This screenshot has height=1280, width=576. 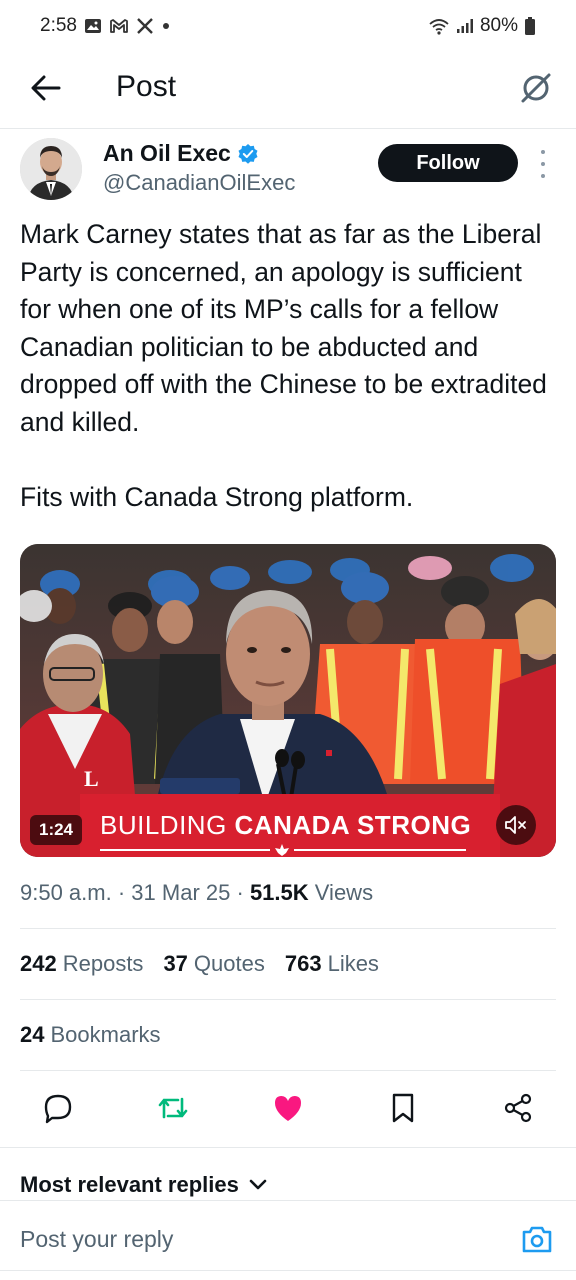 What do you see at coordinates (66, 892) in the screenshot?
I see `post-time: 9:50 a.m.` at bounding box center [66, 892].